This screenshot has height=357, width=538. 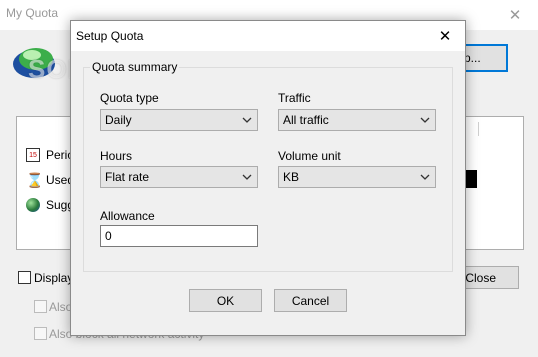 What do you see at coordinates (32, 13) in the screenshot?
I see `main-window-title: My Quota` at bounding box center [32, 13].